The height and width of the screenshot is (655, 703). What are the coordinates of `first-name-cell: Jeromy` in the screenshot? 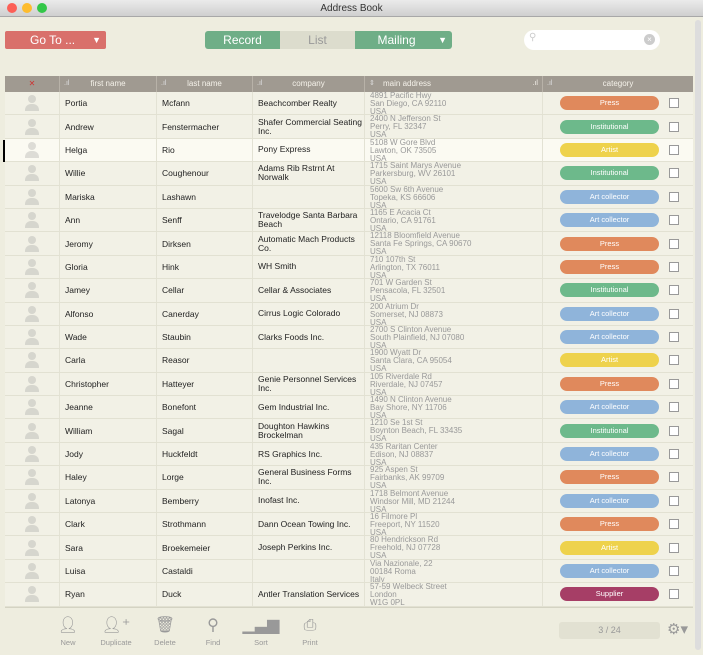 It's located at (108, 243).